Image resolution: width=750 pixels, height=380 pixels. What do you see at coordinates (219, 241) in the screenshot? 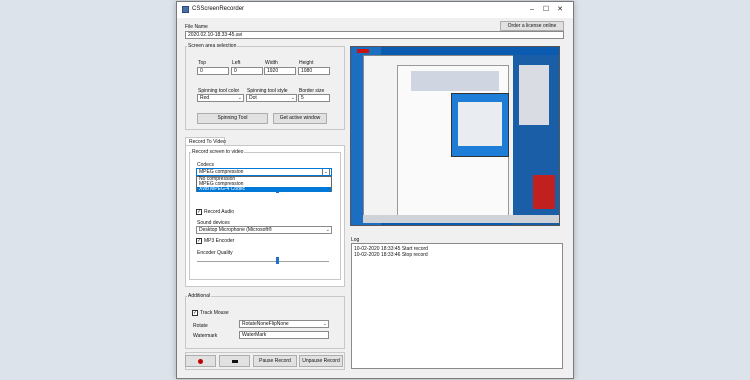
I see `mp3-encoder-label: MP3 Encoder` at bounding box center [219, 241].